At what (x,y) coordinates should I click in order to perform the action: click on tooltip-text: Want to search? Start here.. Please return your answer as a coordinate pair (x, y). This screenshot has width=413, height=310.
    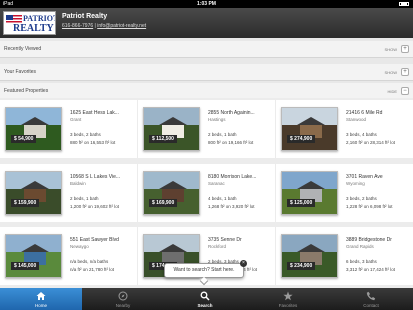
    Looking at the image, I should click on (204, 270).